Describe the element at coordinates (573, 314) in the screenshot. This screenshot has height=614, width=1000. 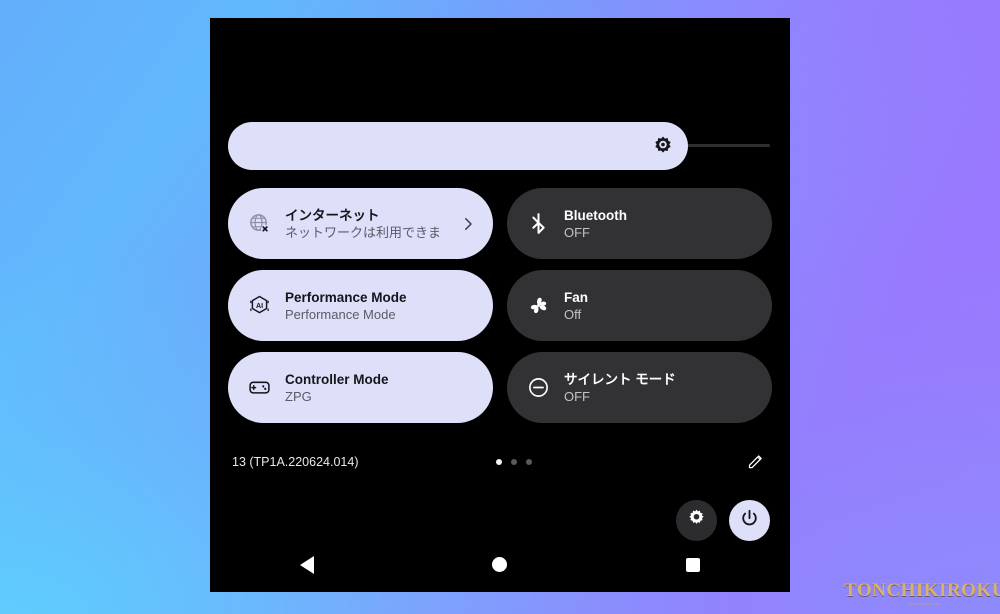
I see `tile-fan-subtitle: Off` at that location.